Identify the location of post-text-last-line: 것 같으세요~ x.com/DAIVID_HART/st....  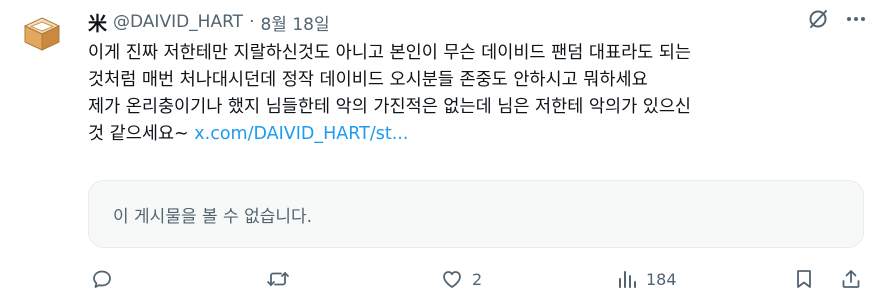
(473, 134).